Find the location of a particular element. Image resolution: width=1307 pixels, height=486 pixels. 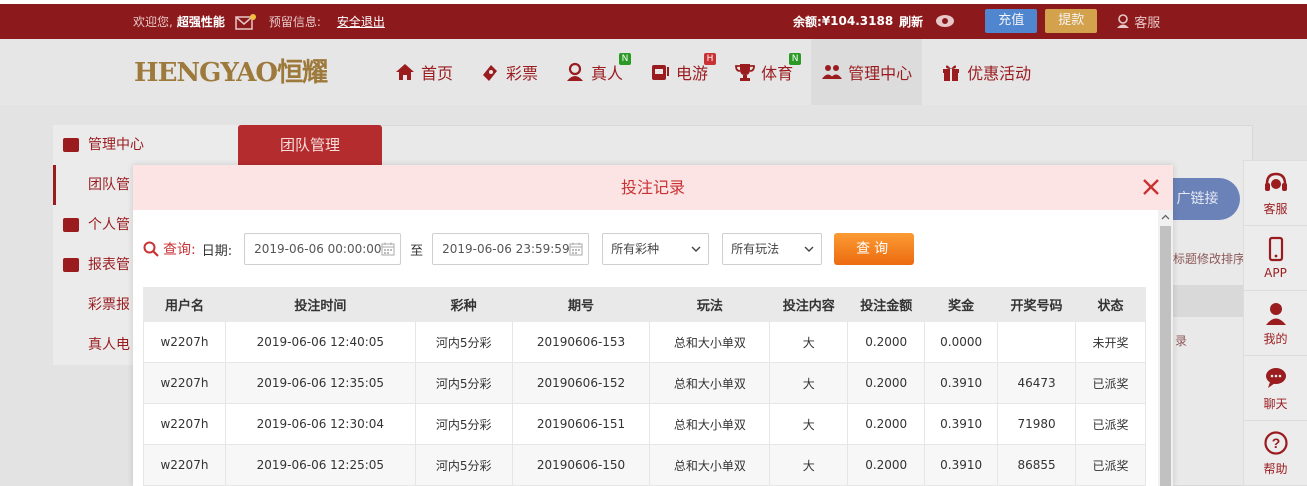

main-nav: 首页 彩票 真人 N 电游 H 体育 N 管理中心 优惠活动 is located at coordinates (712, 72).